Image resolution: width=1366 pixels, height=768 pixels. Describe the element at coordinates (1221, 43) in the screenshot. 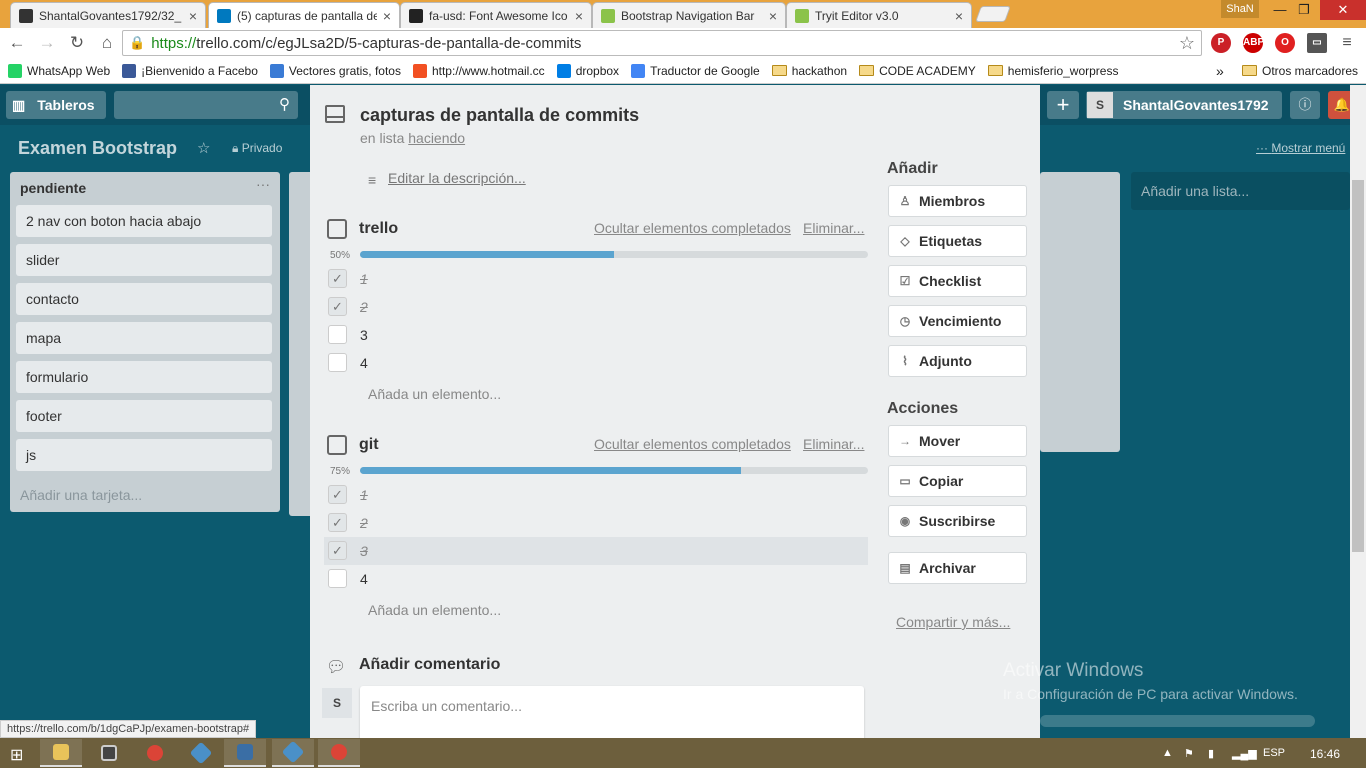

I see `pinterest-icon: P` at that location.